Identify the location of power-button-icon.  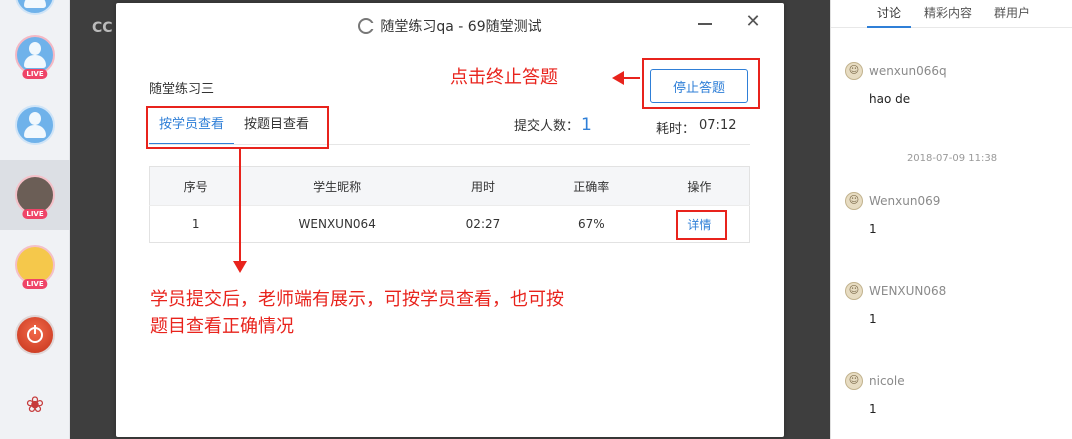
(35, 335).